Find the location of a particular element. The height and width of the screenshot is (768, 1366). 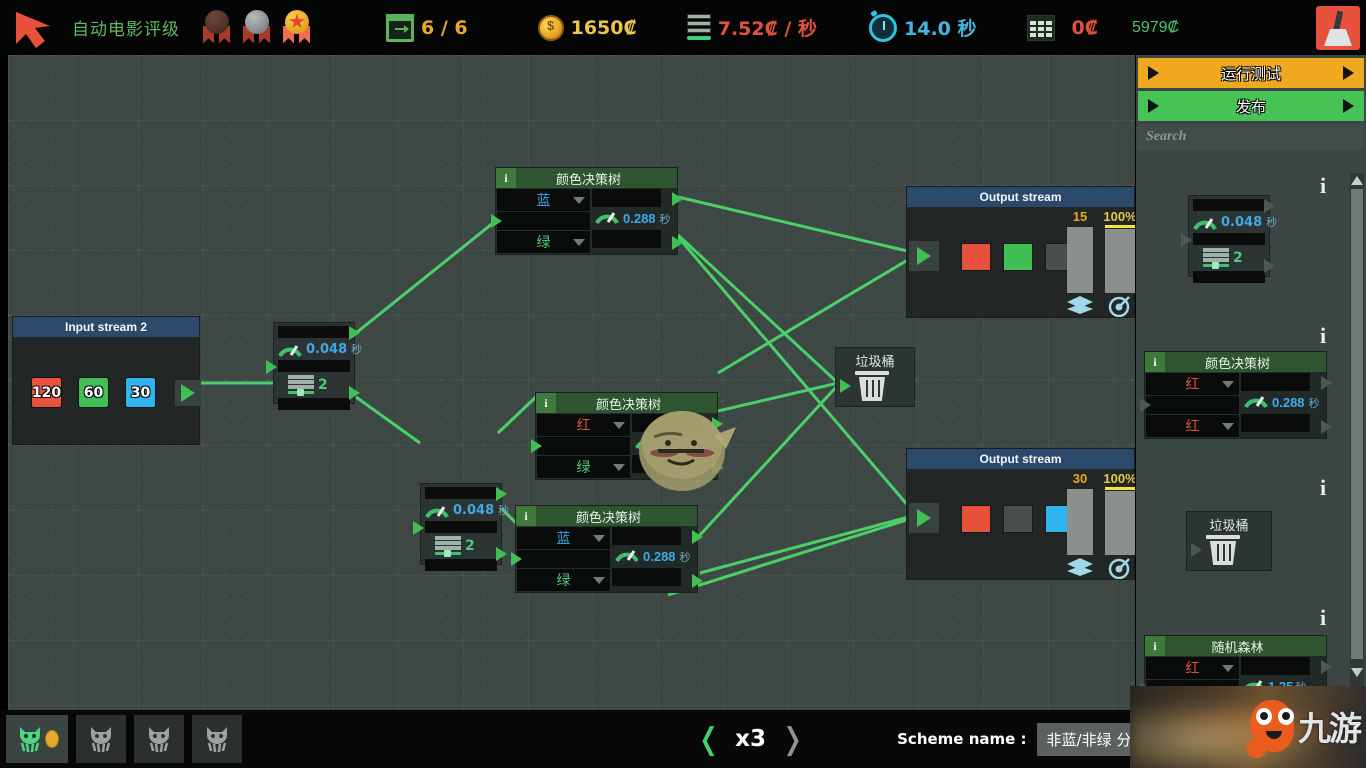

delay-2-output-top is located at coordinates (501, 494).